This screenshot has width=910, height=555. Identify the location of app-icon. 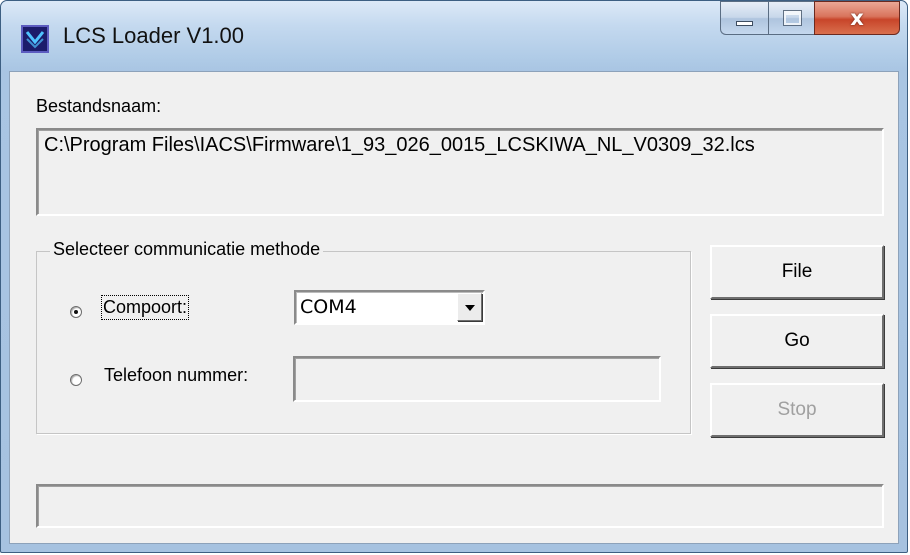
(35, 39).